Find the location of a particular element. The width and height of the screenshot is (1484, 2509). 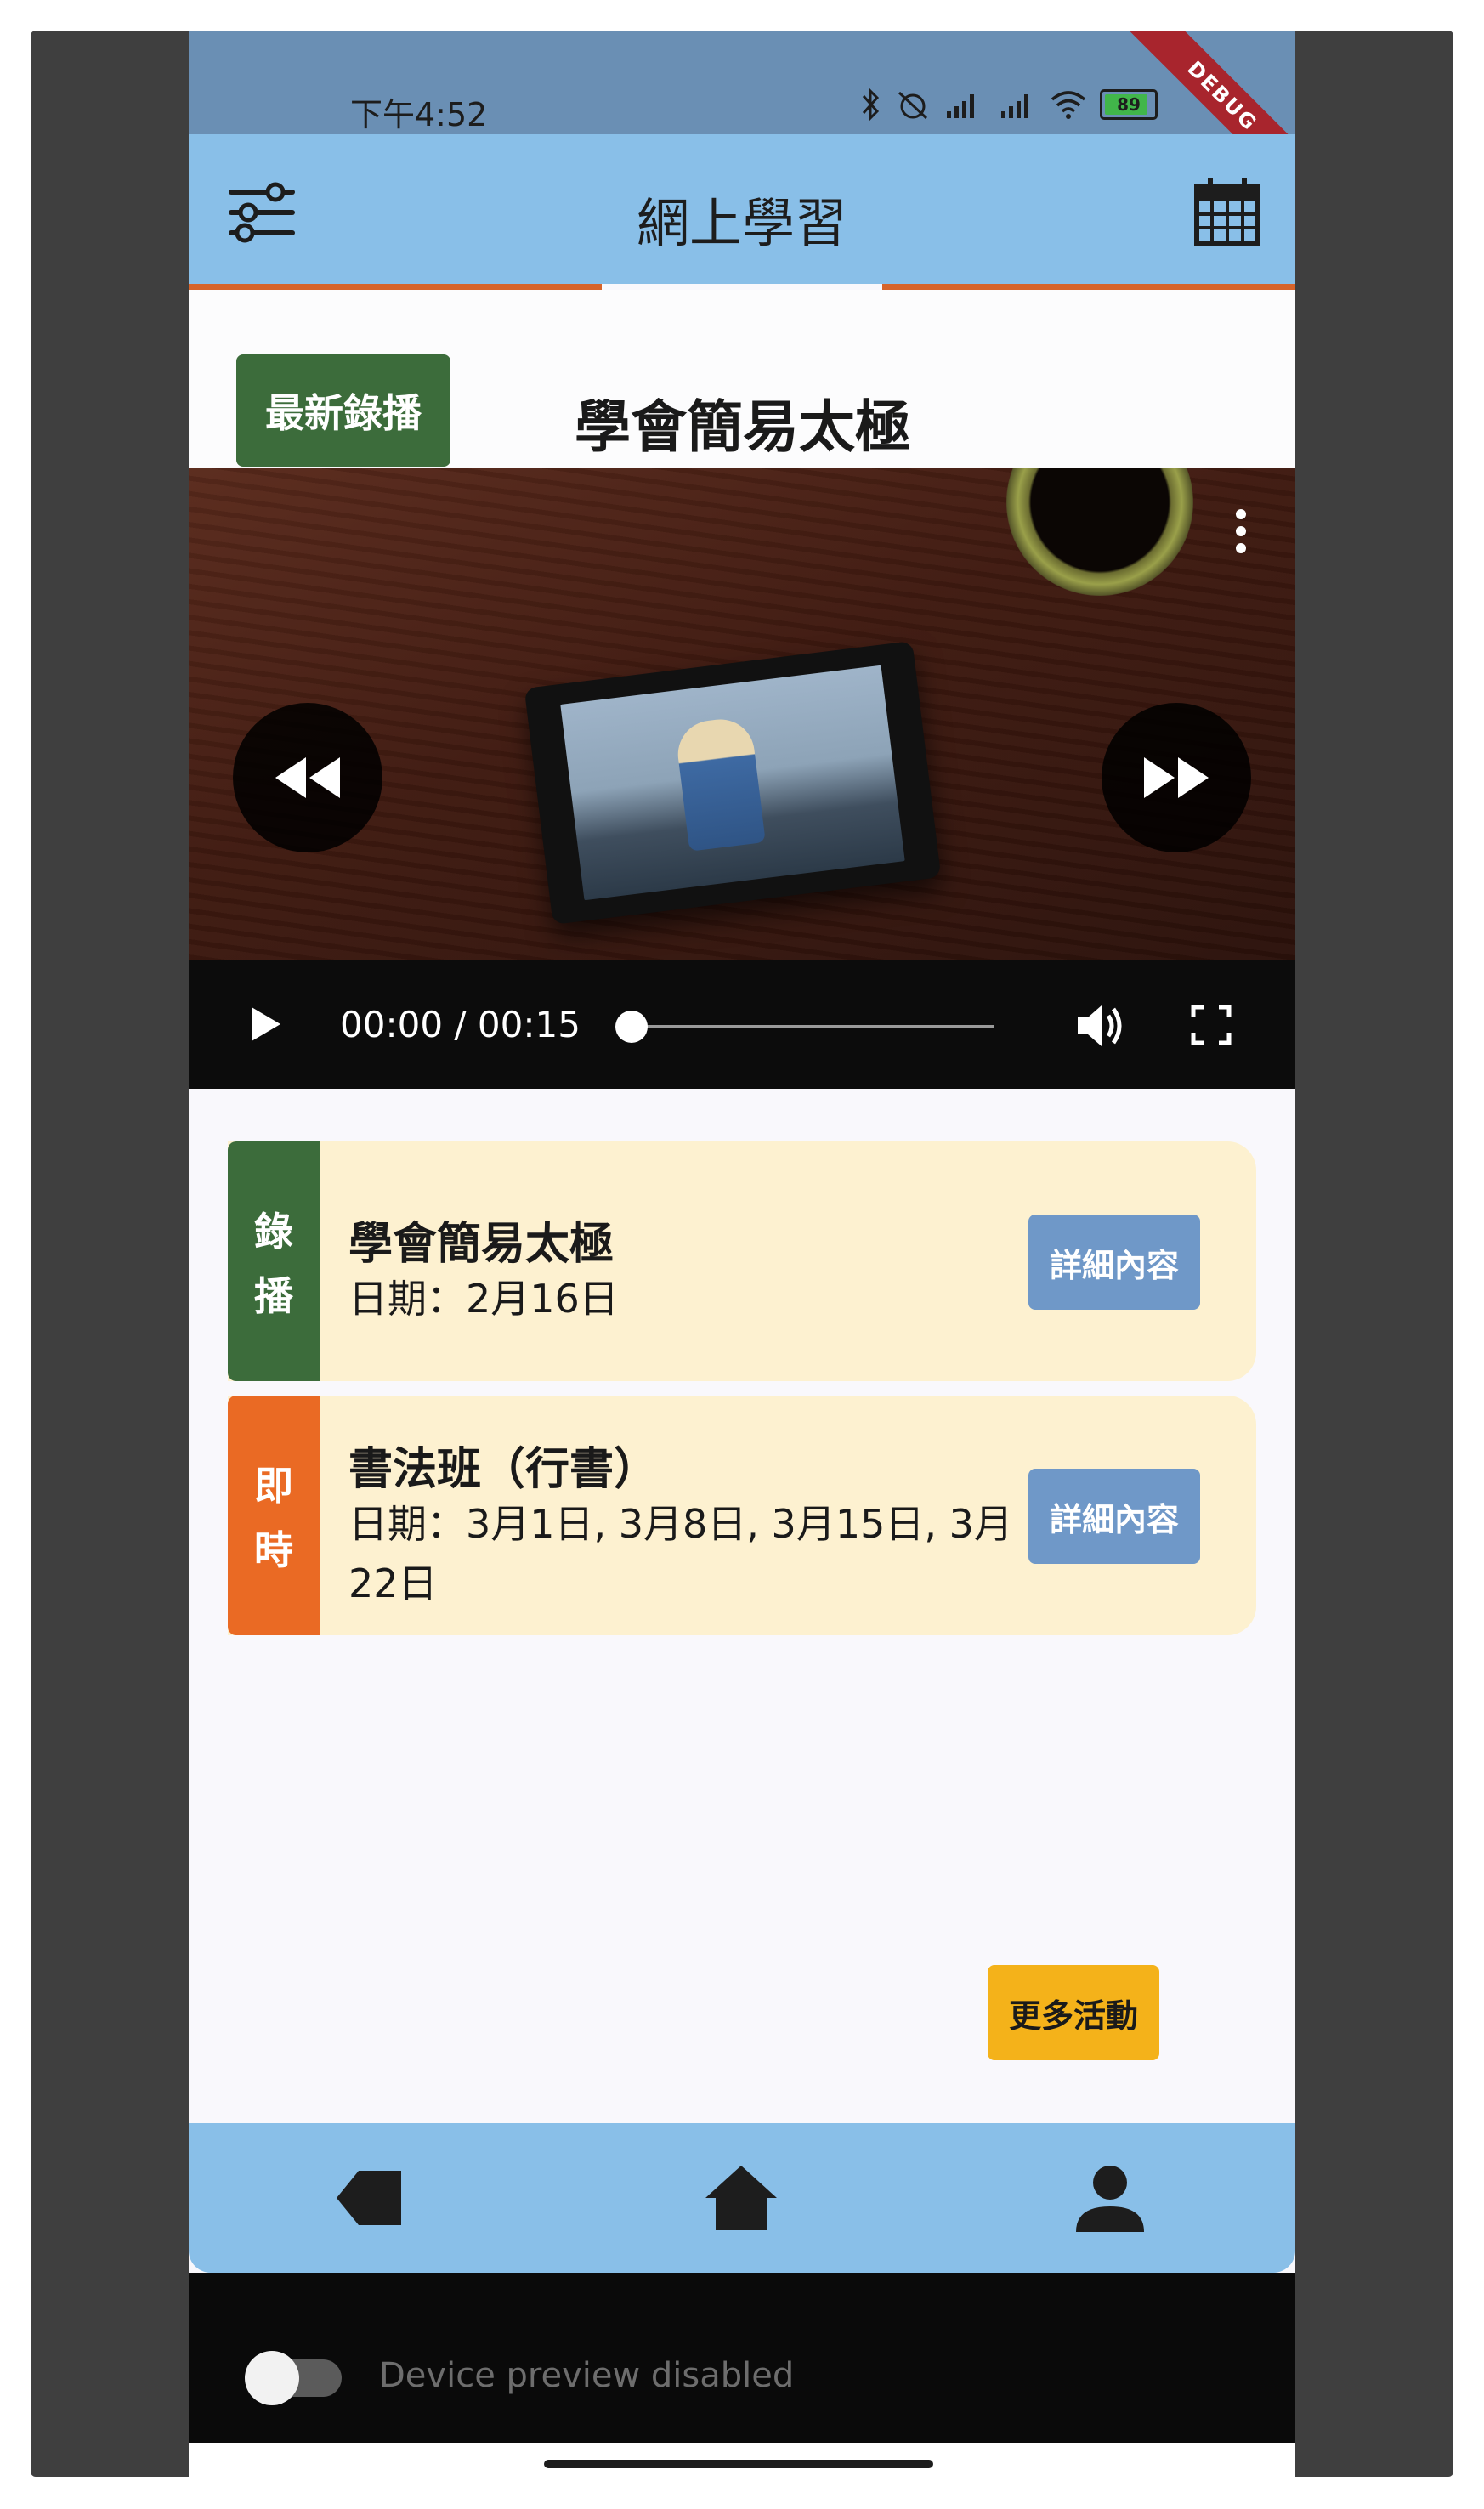

calendar-button is located at coordinates (1227, 212).